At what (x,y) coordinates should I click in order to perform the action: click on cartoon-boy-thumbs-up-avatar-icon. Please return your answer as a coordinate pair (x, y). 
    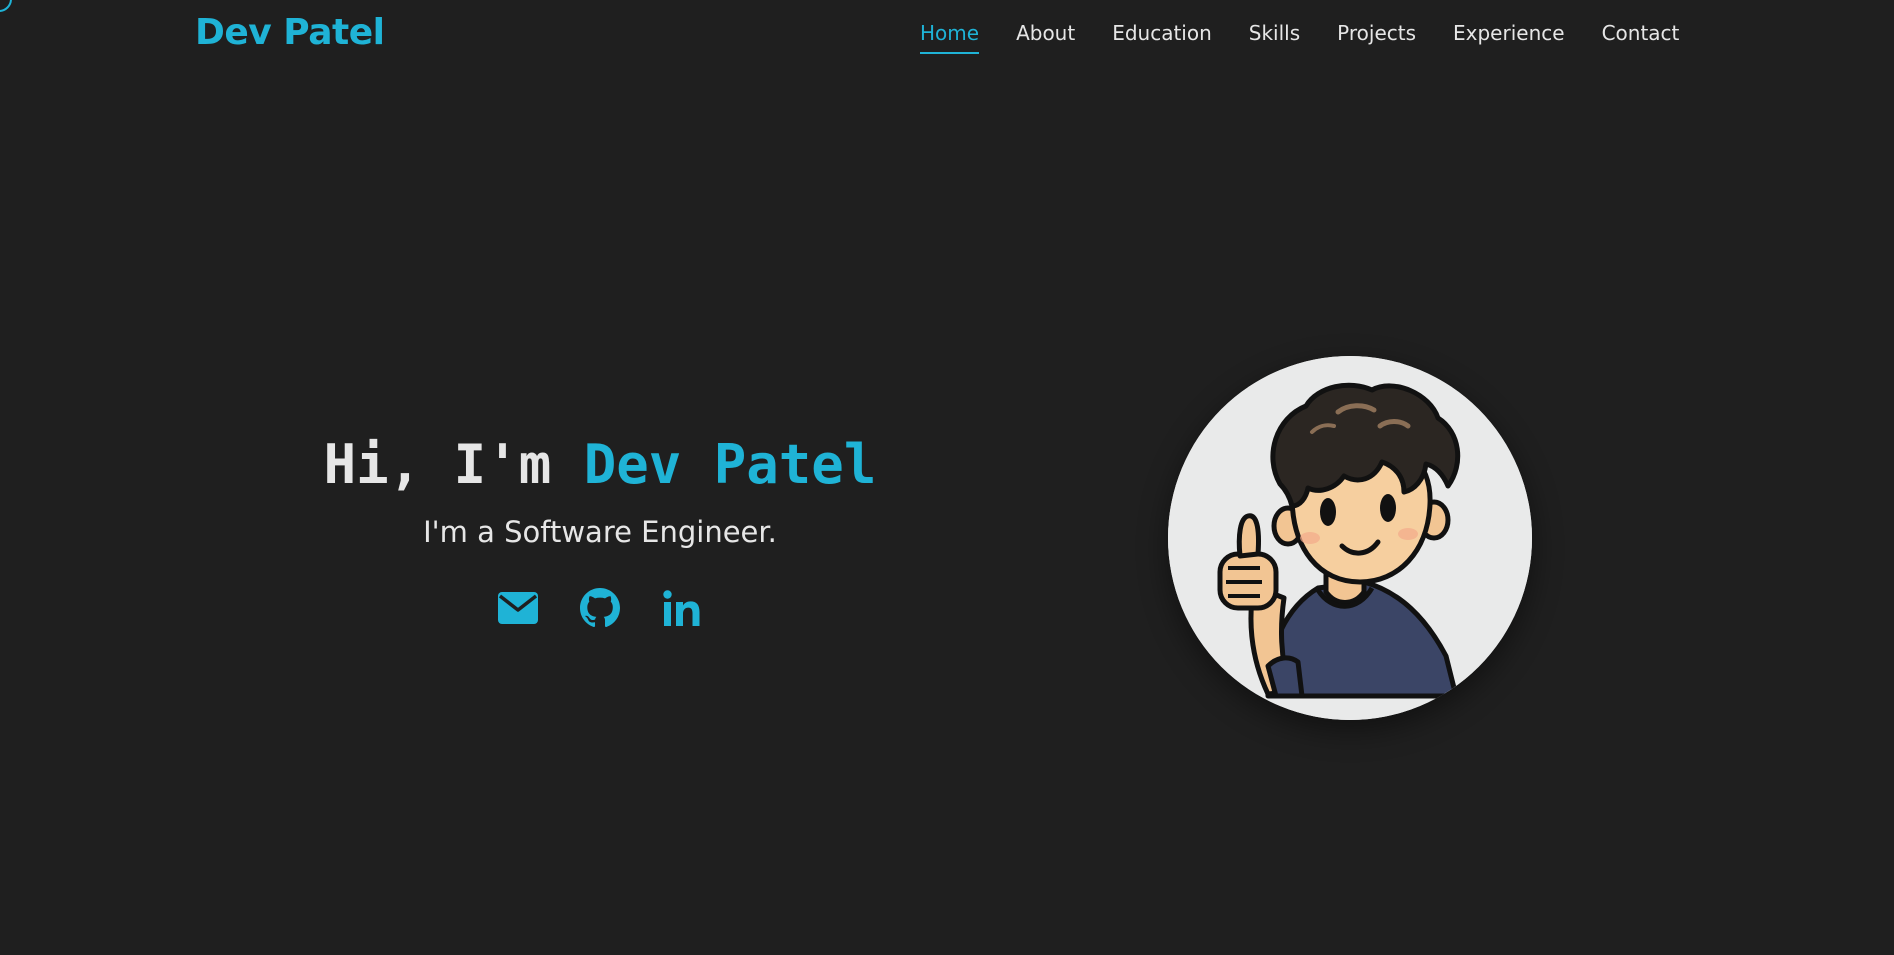
    Looking at the image, I should click on (1350, 538).